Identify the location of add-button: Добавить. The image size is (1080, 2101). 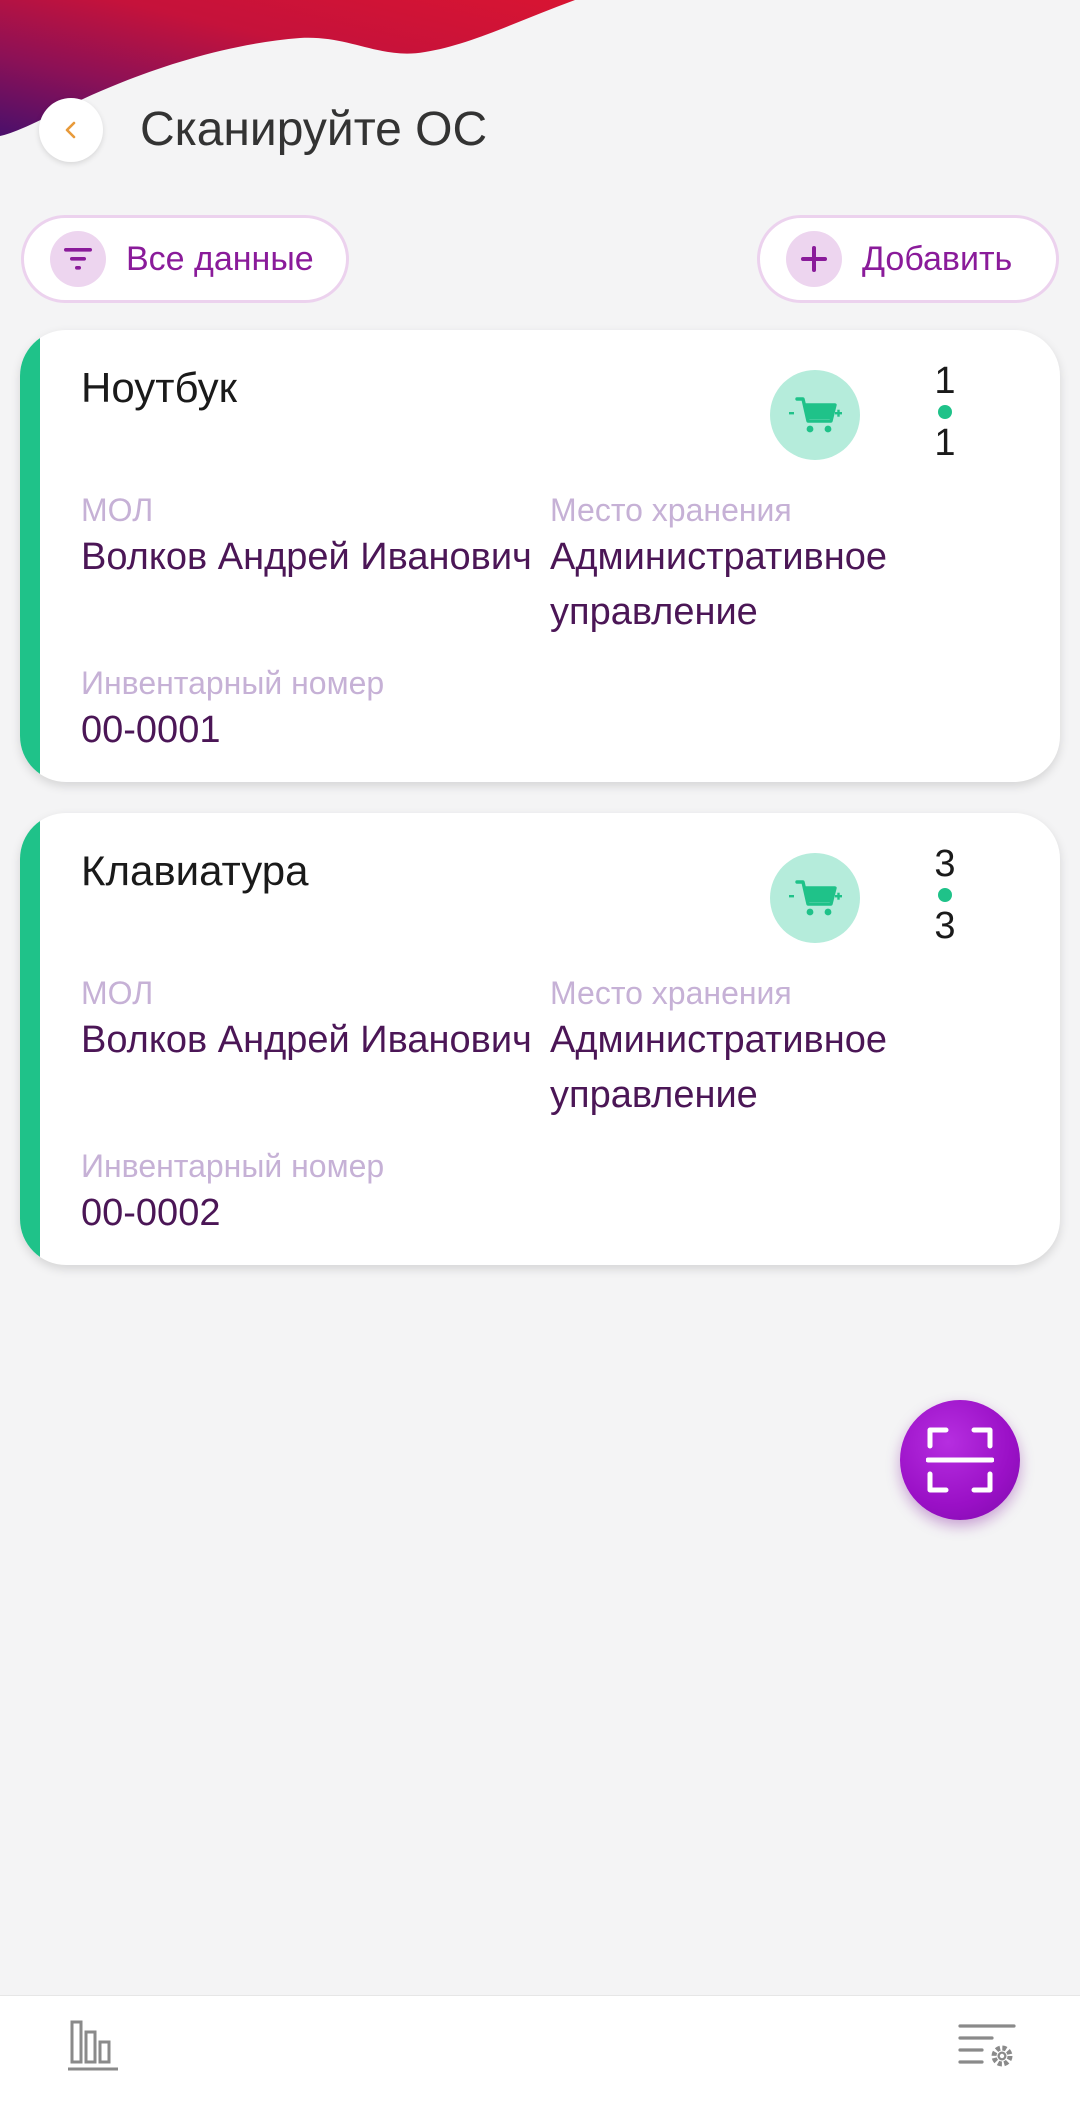
(908, 259).